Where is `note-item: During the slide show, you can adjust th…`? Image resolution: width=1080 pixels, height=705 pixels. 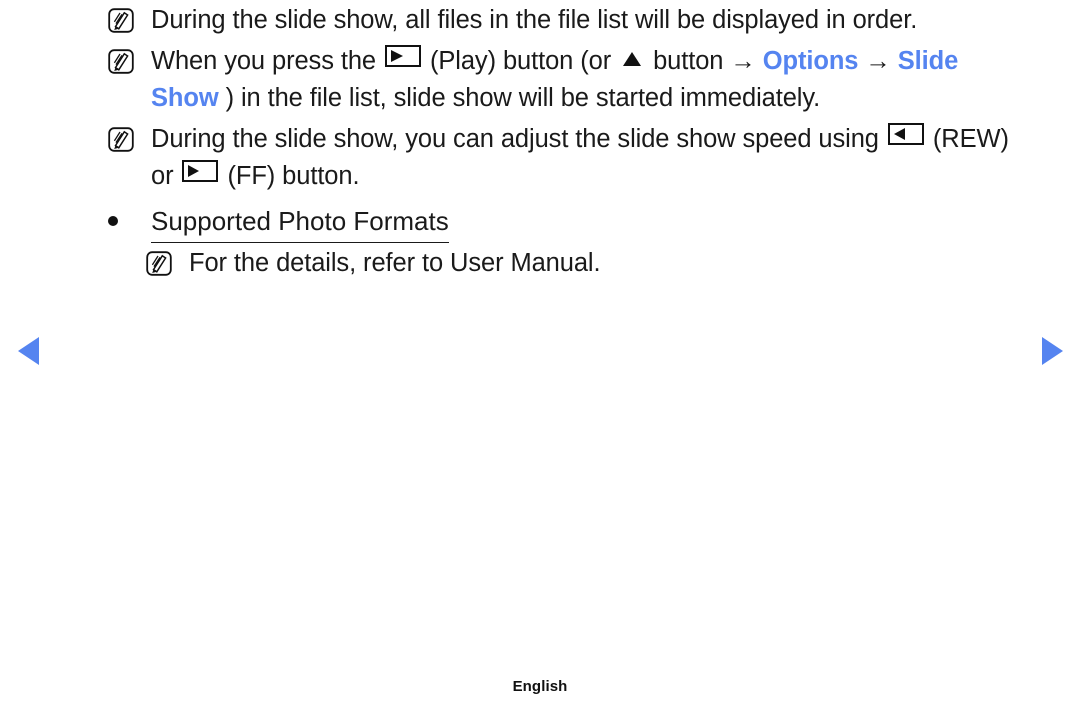 note-item: During the slide show, you can adjust th… is located at coordinates (540, 158).